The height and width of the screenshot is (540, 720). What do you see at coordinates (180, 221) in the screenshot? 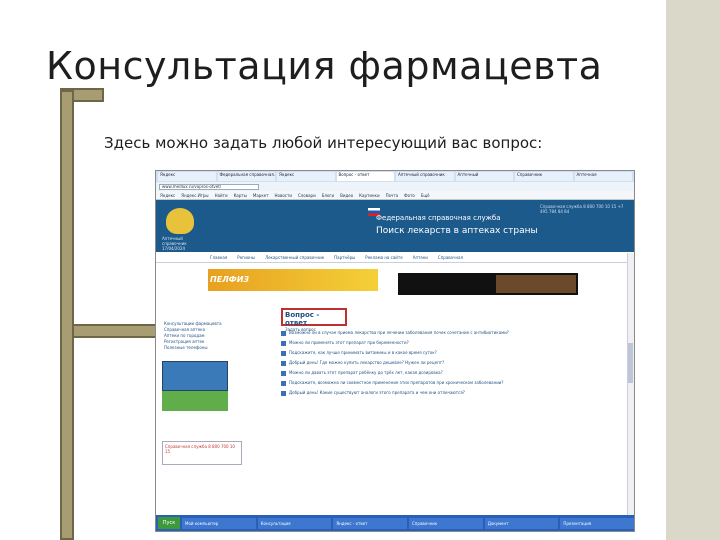
I see `emblem-icon` at bounding box center [180, 221].